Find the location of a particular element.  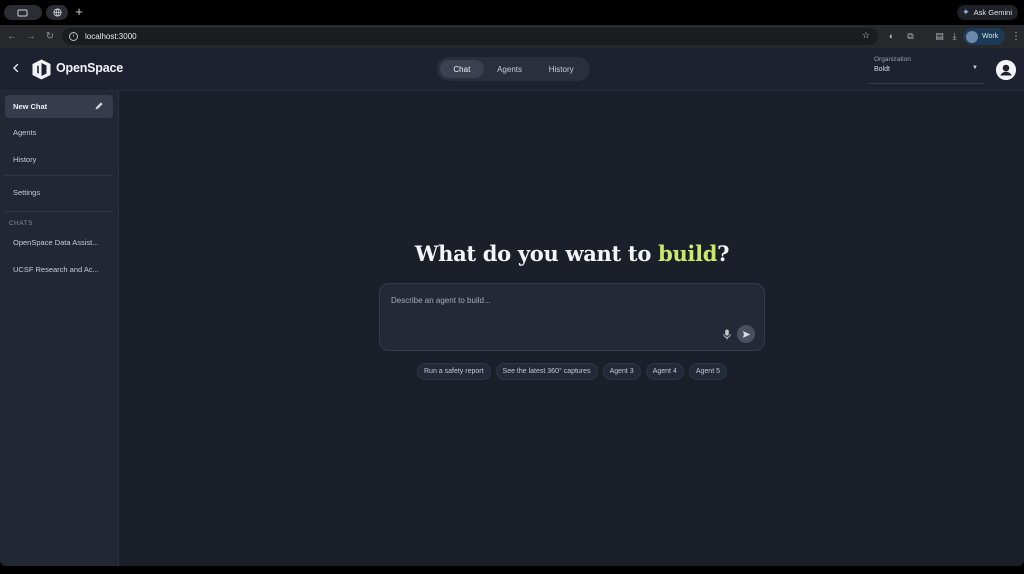

send-button is located at coordinates (746, 334).